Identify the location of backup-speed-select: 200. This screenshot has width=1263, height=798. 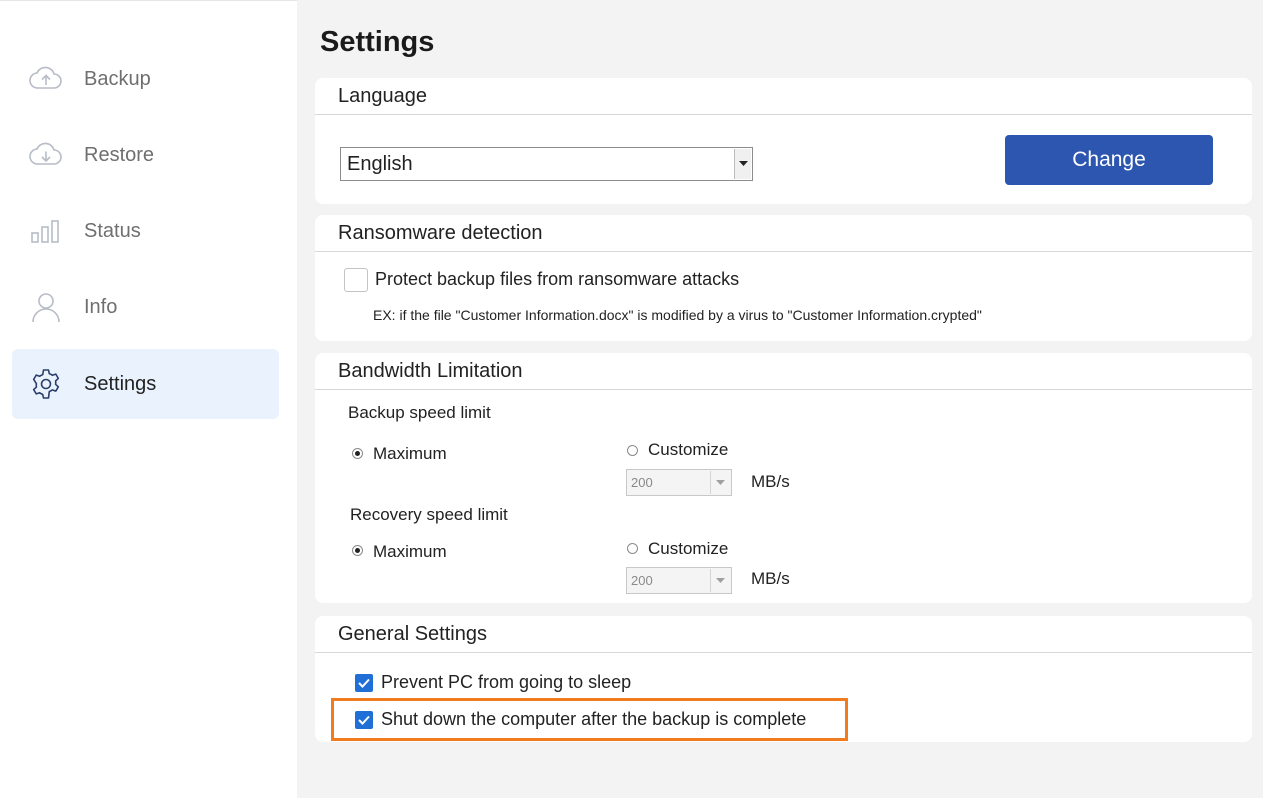
(679, 482).